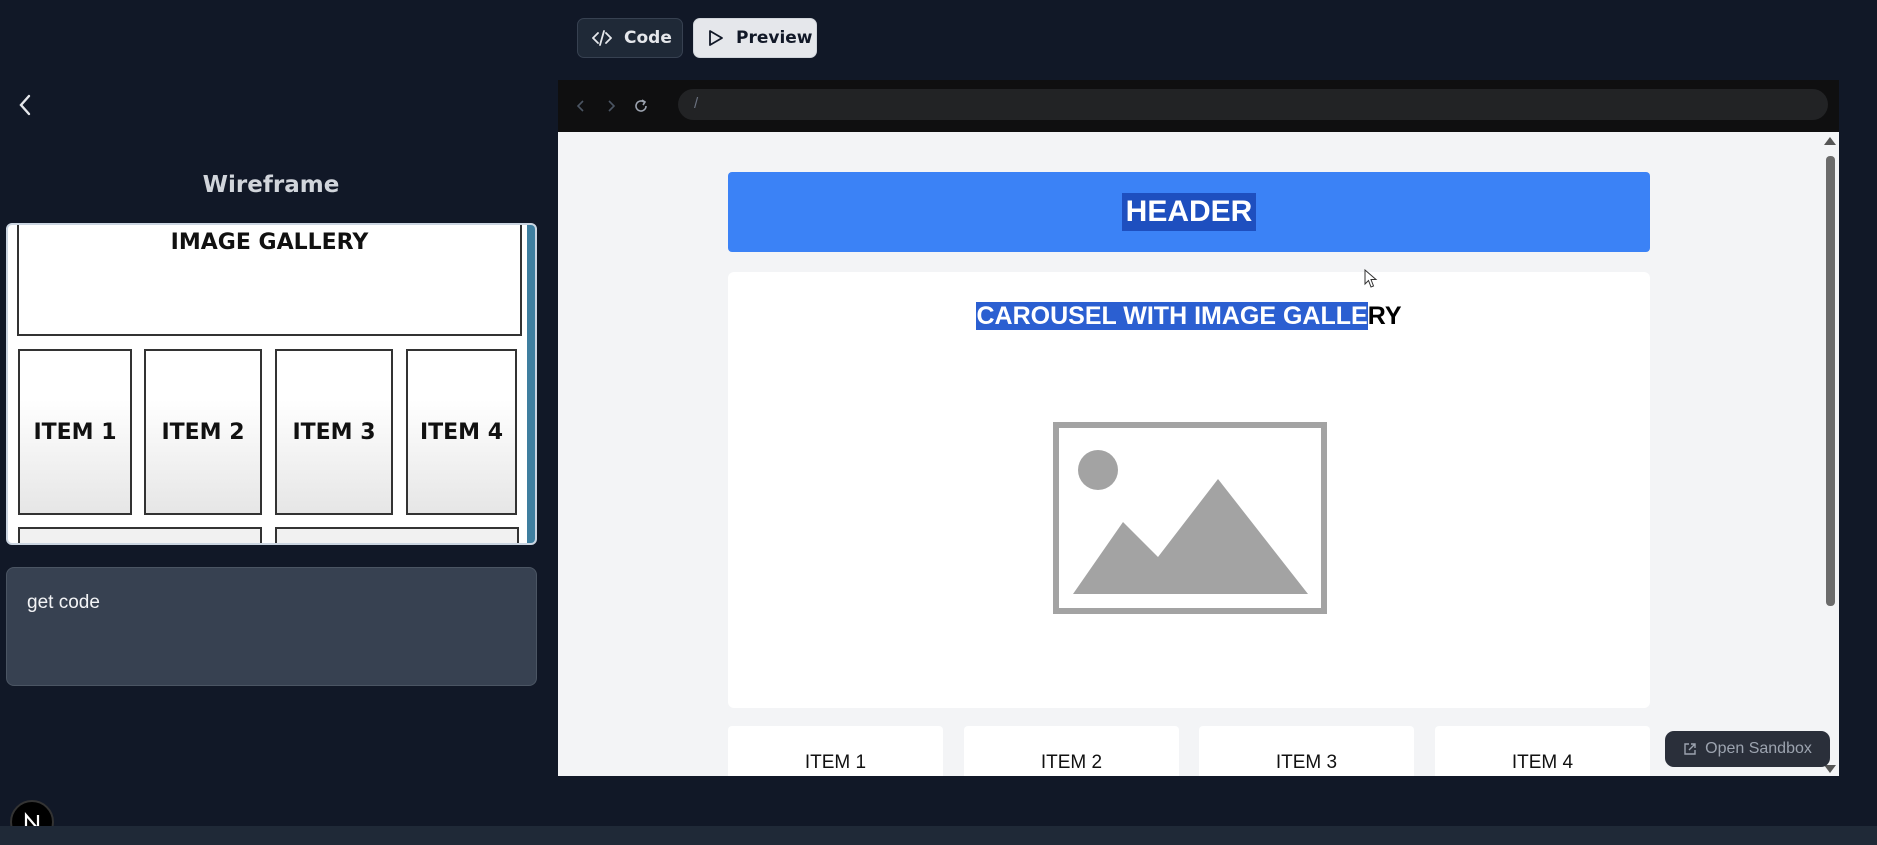  I want to click on nav-back-button, so click(581, 106).